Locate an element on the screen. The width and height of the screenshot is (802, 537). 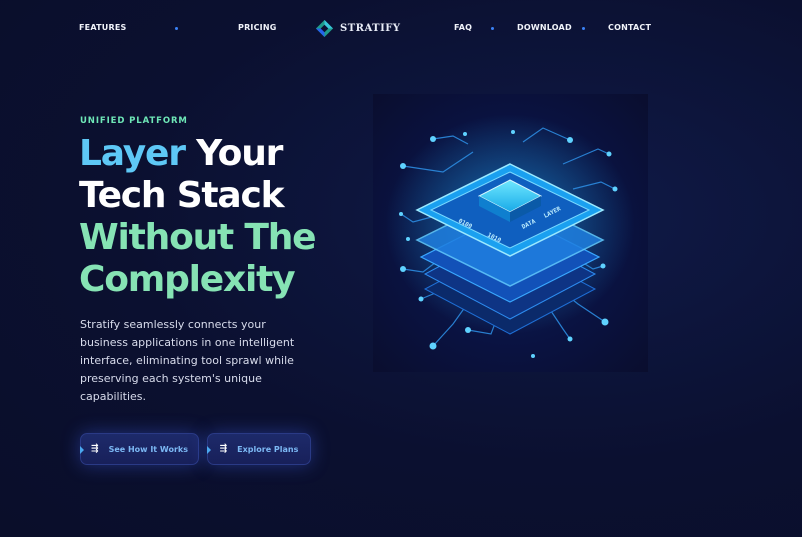
button-label: Explore Plans is located at coordinates (268, 449).